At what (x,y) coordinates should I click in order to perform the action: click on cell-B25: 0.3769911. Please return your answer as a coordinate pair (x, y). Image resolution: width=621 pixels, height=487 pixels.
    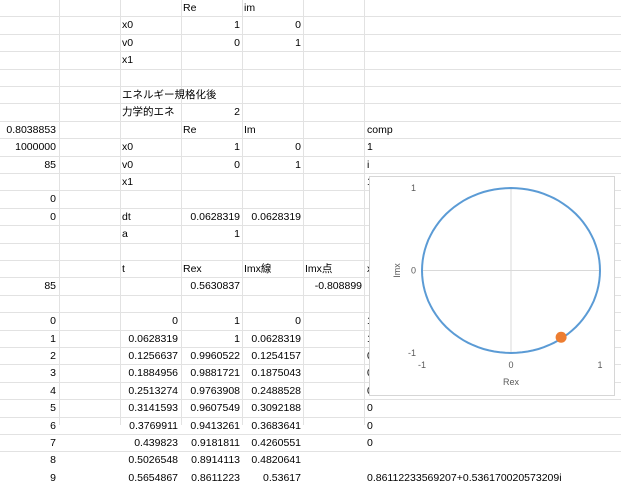
    Looking at the image, I should click on (150, 426).